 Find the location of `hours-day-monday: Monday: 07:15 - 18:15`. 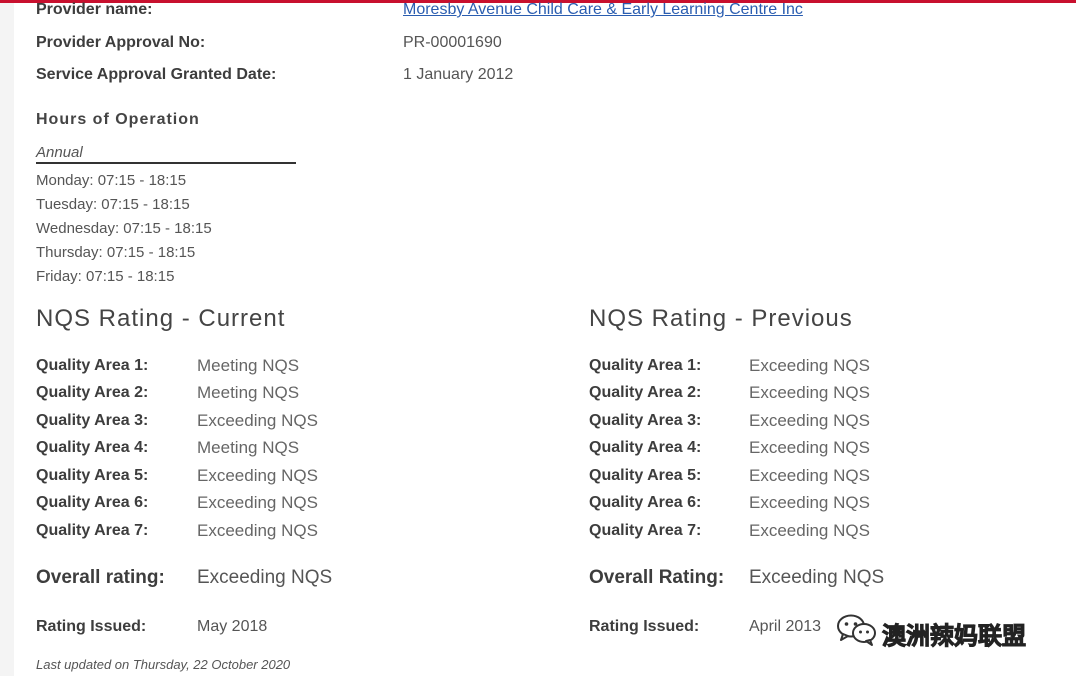

hours-day-monday: Monday: 07:15 - 18:15 is located at coordinates (111, 180).